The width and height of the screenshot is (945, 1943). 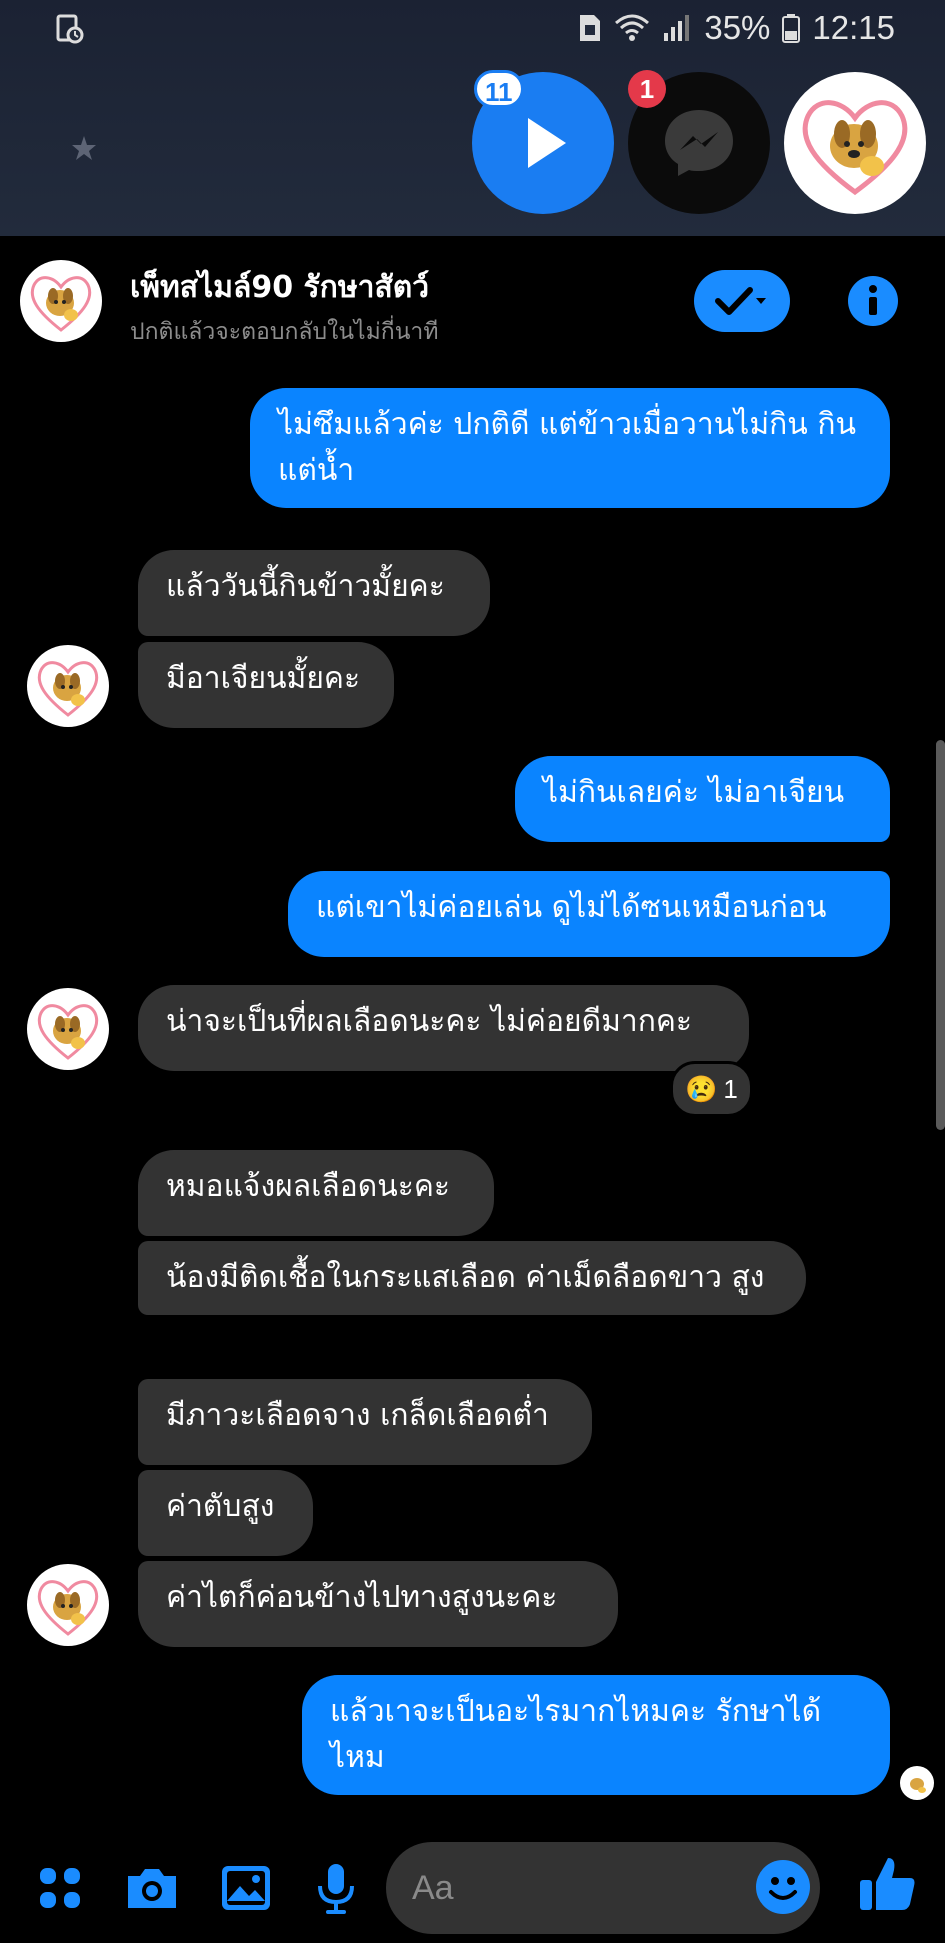 I want to click on sim-icon, so click(x=590, y=28).